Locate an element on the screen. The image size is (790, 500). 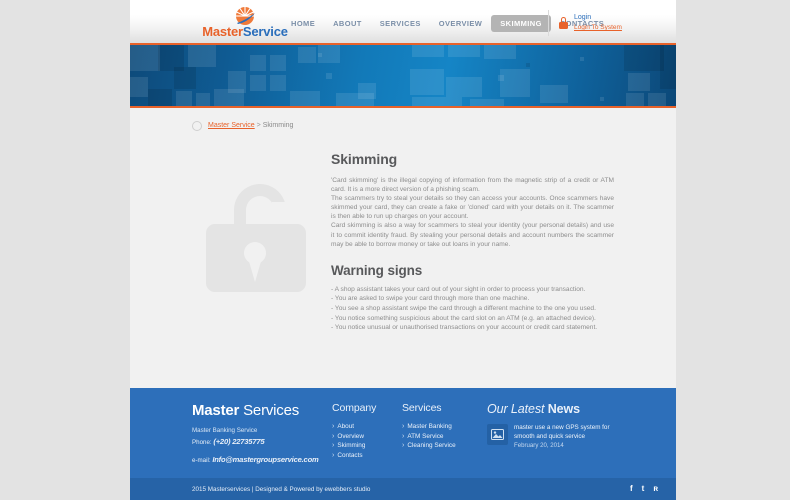
footer-link-contacts: Contacts is located at coordinates (367, 456).